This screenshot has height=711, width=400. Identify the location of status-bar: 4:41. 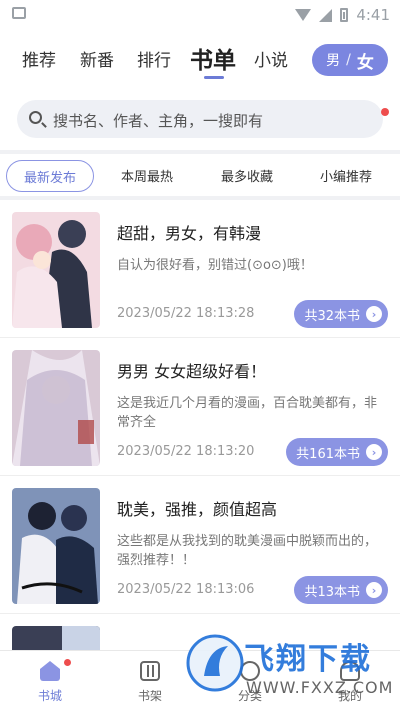
(200, 15).